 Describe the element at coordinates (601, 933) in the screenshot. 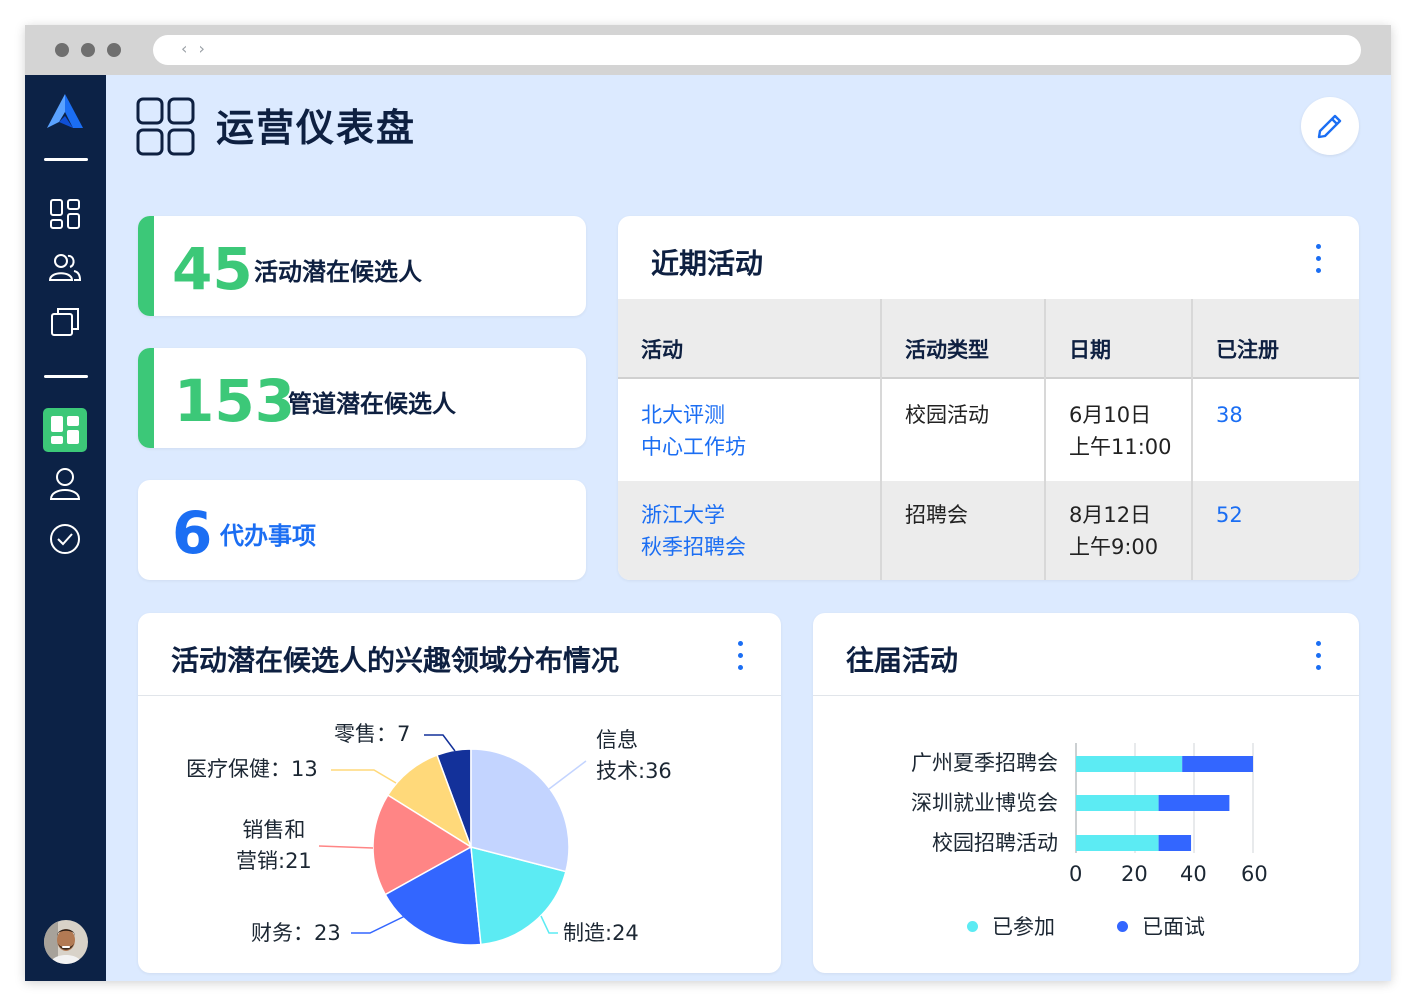

I see `pie-label-manufacturing: 制造:24` at that location.